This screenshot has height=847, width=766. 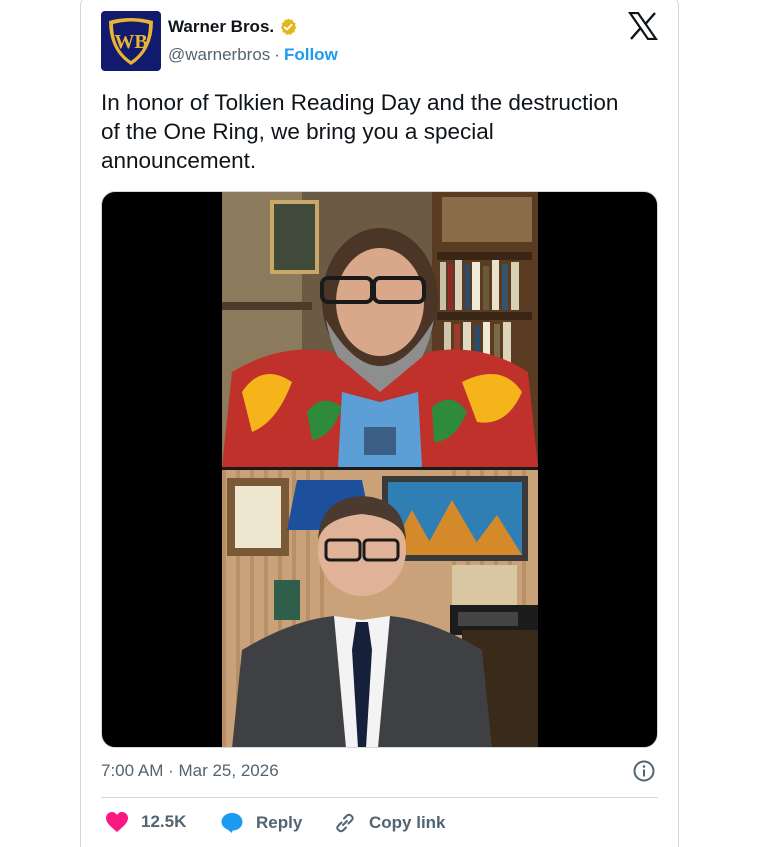 I want to click on wb-shield-logo: WB, so click(x=131, y=41).